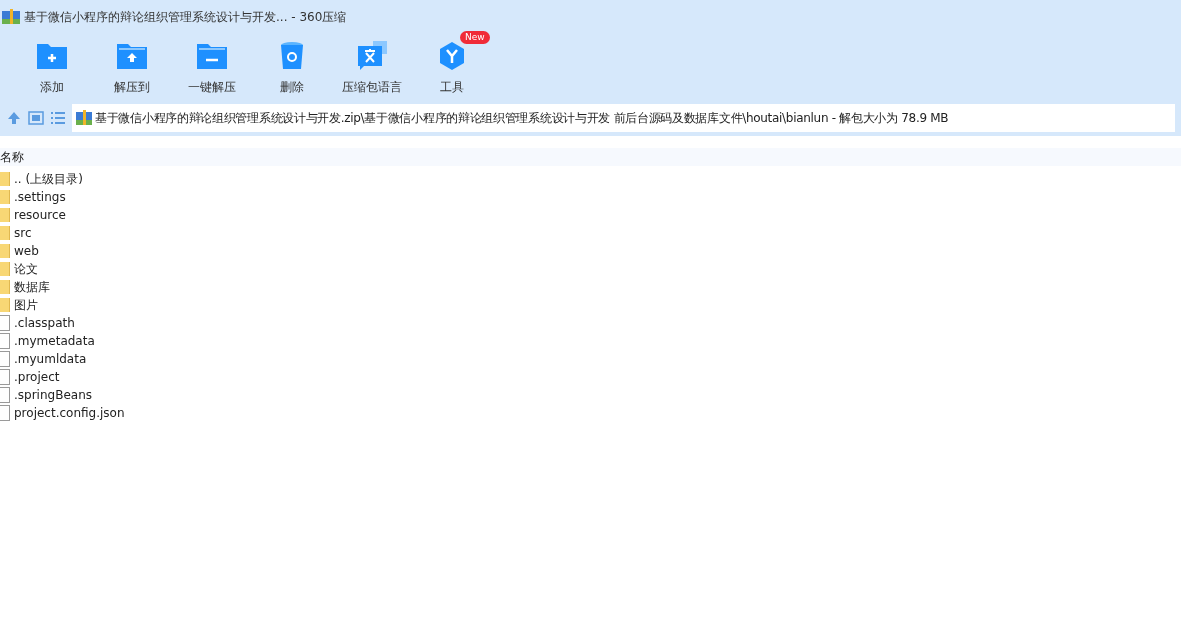  What do you see at coordinates (40, 215) in the screenshot?
I see `file-name: resource` at bounding box center [40, 215].